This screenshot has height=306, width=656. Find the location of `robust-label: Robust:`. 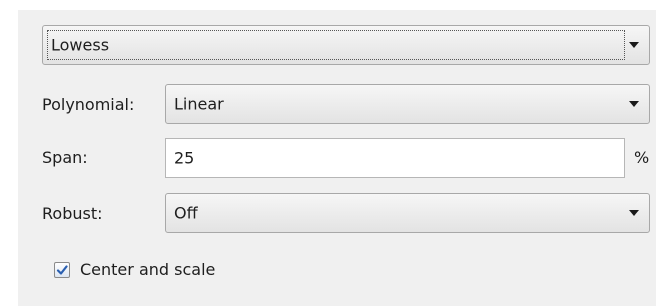

robust-label: Robust: is located at coordinates (72, 213).